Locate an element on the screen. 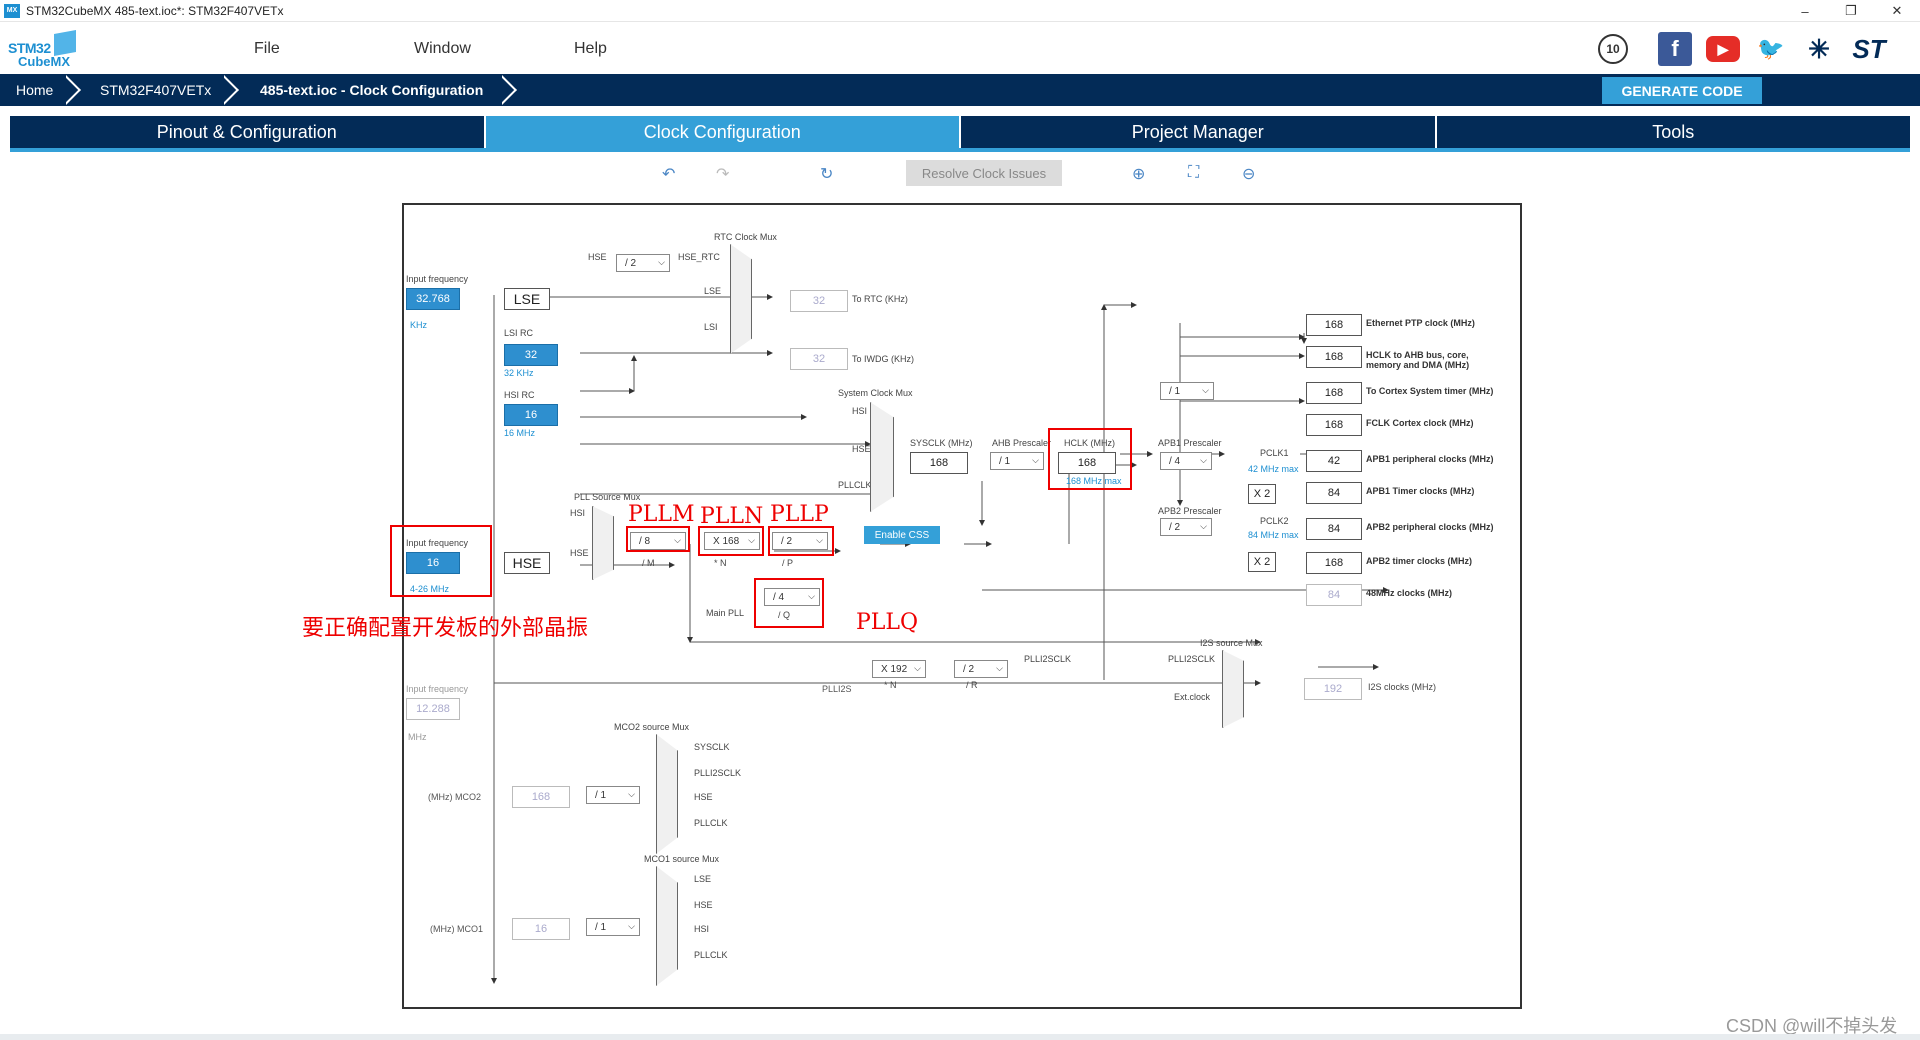 The width and height of the screenshot is (1920, 1040). resolve-clock-issues-button: Resolve Clock Issues is located at coordinates (984, 173).